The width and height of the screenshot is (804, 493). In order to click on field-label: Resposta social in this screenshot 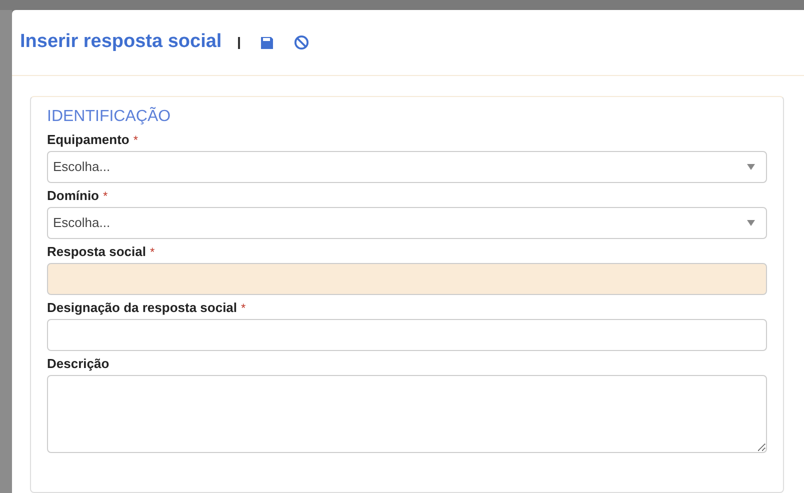, I will do `click(96, 252)`.